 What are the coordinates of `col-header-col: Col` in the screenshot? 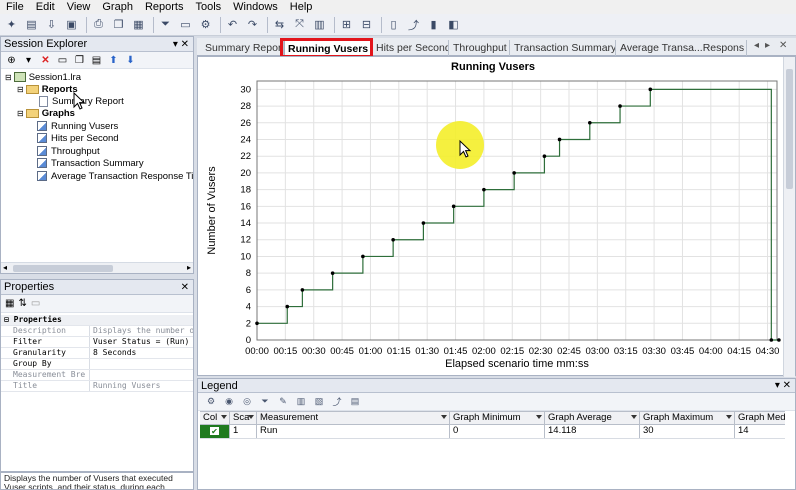 It's located at (215, 418).